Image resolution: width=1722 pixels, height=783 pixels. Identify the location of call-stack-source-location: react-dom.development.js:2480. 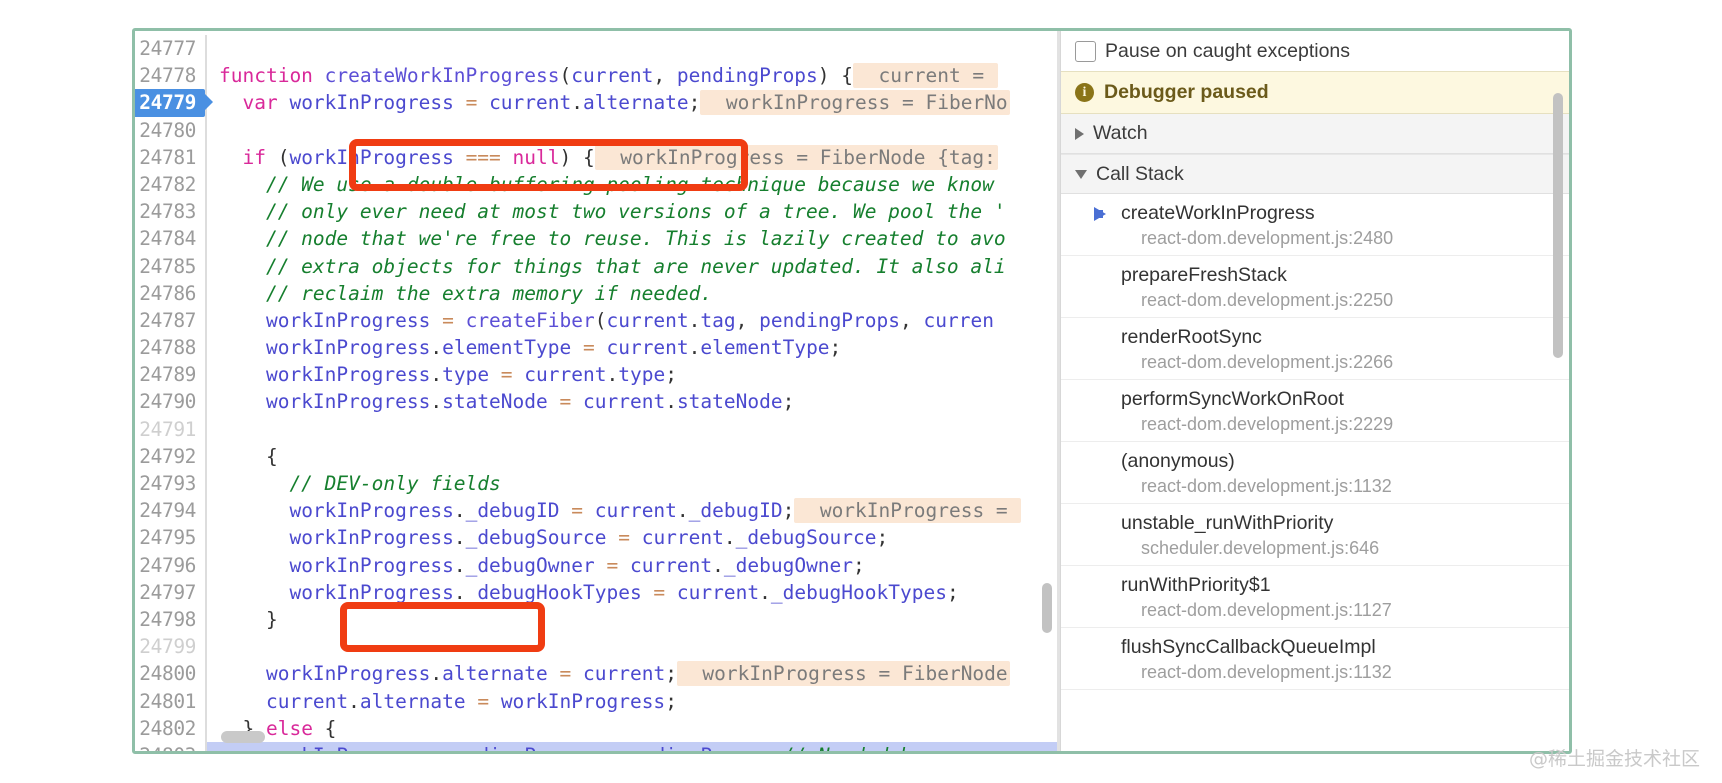
(1340, 238).